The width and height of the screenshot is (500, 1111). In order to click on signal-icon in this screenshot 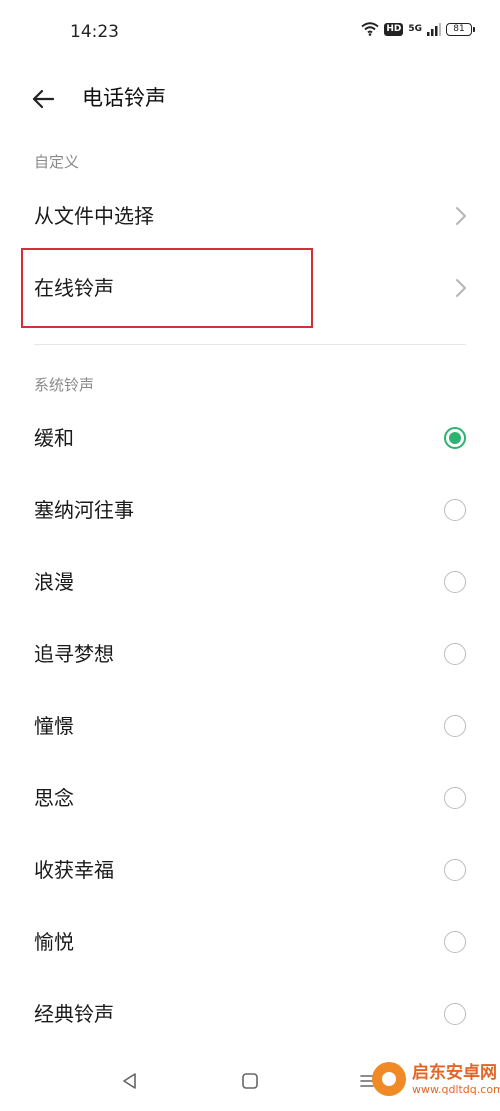, I will do `click(434, 29)`.